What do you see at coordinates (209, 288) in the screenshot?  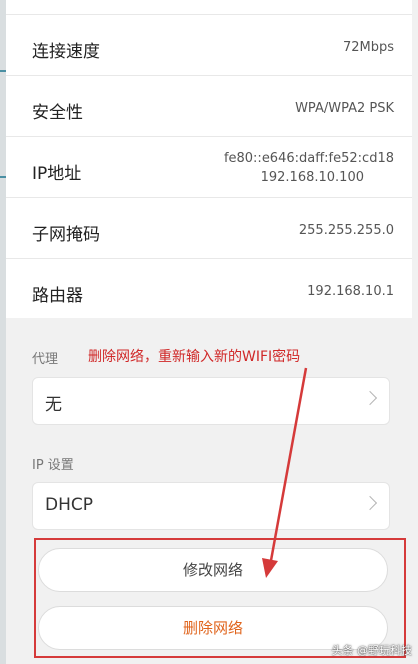 I see `info-row-router: 路由器 192.168.10.1` at bounding box center [209, 288].